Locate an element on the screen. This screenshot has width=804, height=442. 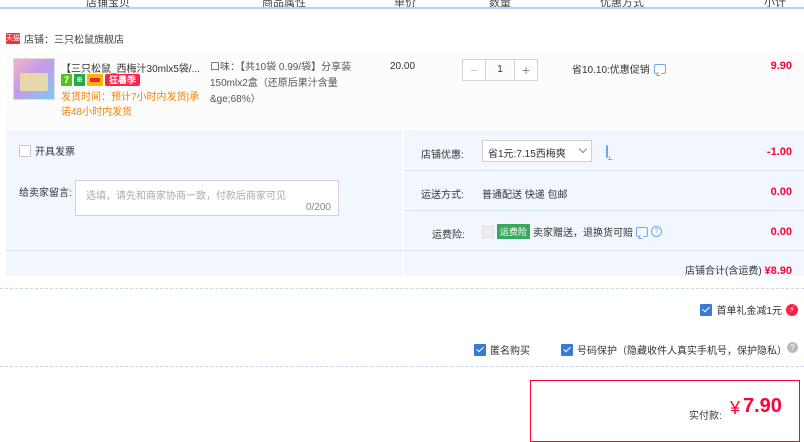
first-order-option: 首单礼金减1元 ⚡ is located at coordinates (749, 309).